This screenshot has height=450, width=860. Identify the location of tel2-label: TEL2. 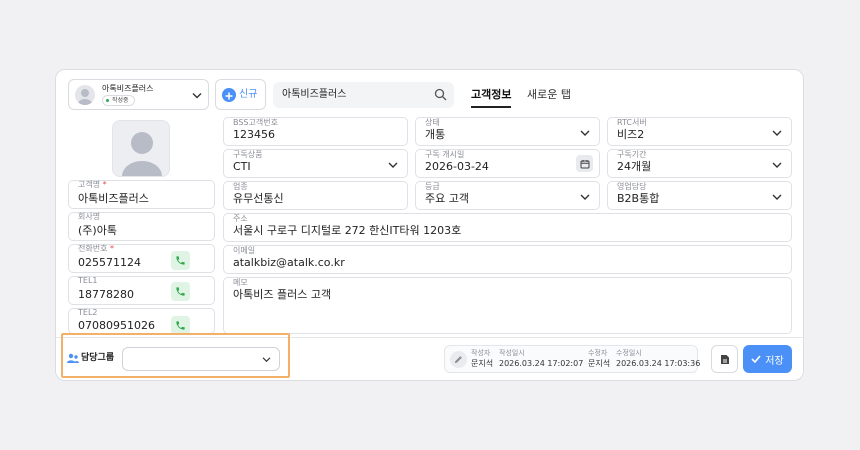
(88, 312).